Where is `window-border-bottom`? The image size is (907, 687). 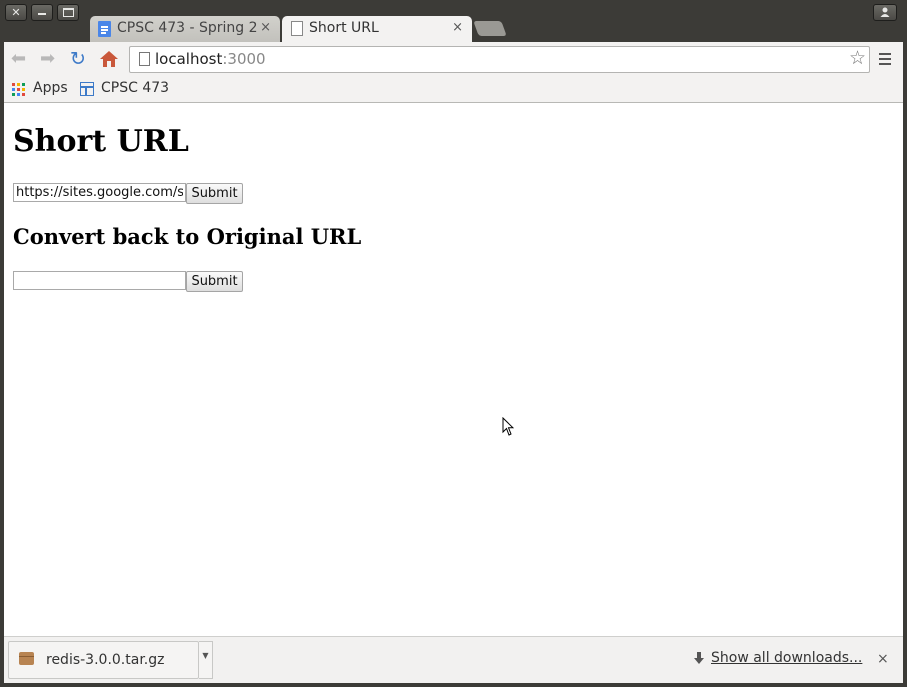 window-border-bottom is located at coordinates (453, 685).